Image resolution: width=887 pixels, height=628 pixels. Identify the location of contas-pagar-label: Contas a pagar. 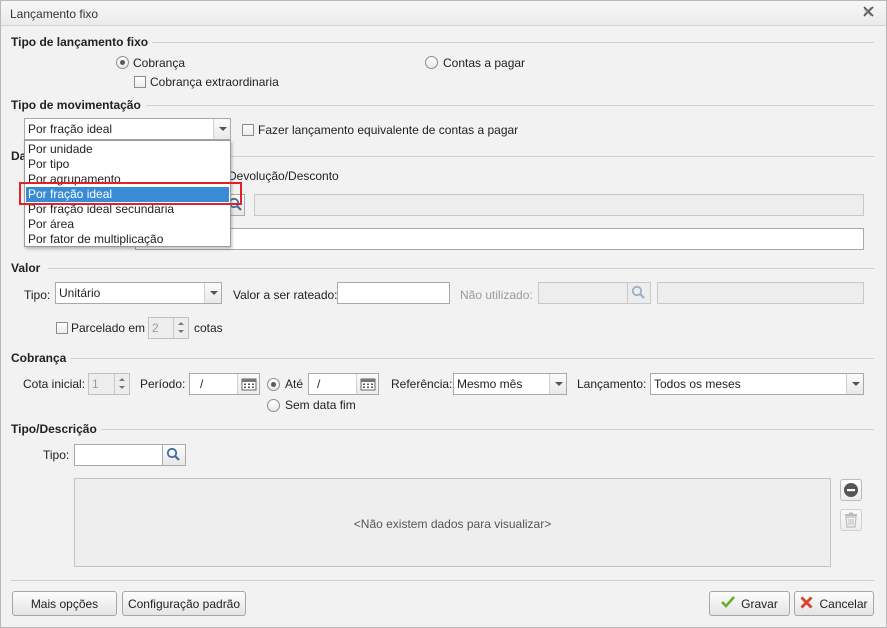
(484, 63).